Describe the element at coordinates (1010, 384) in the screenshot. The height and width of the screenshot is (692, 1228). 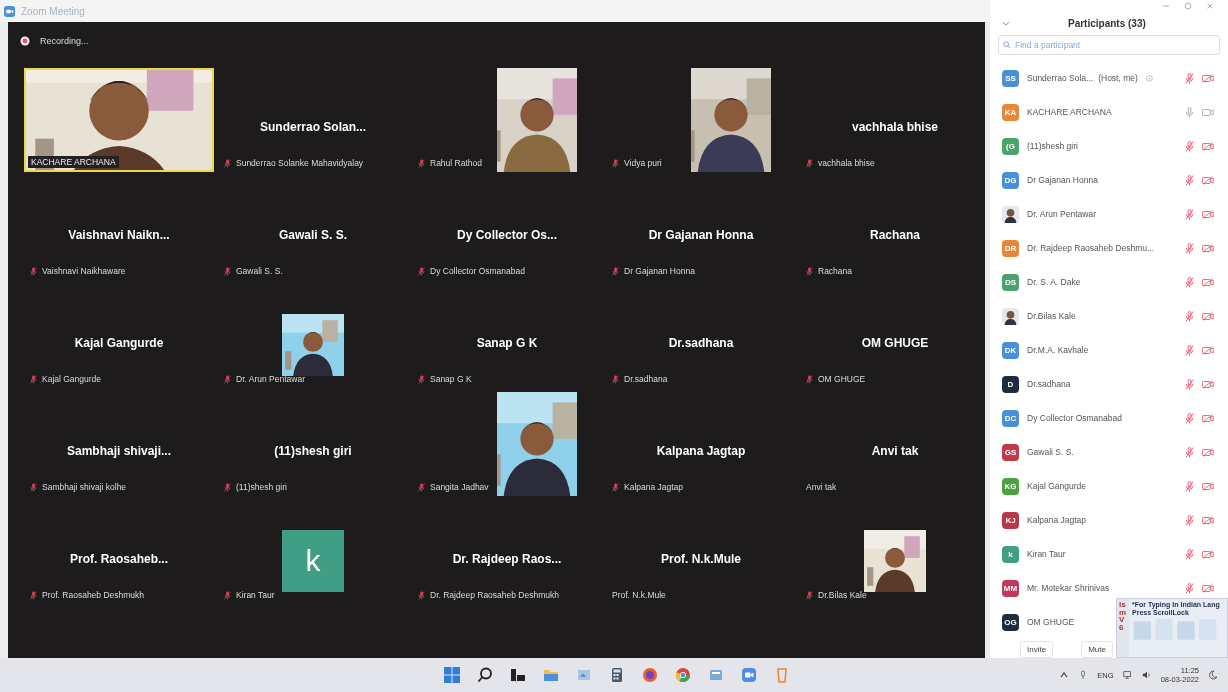
I see `initials-avatar: D` at that location.